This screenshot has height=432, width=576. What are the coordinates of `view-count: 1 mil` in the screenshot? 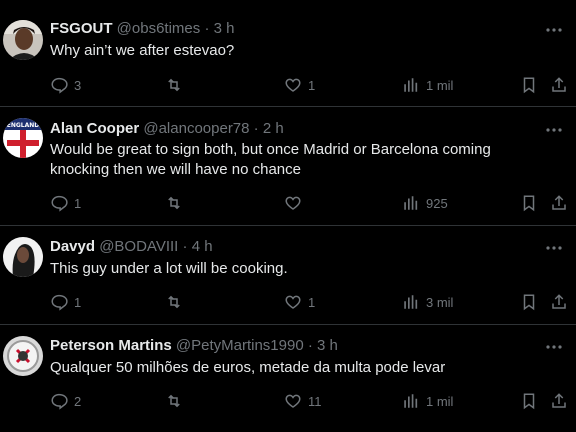 It's located at (440, 85).